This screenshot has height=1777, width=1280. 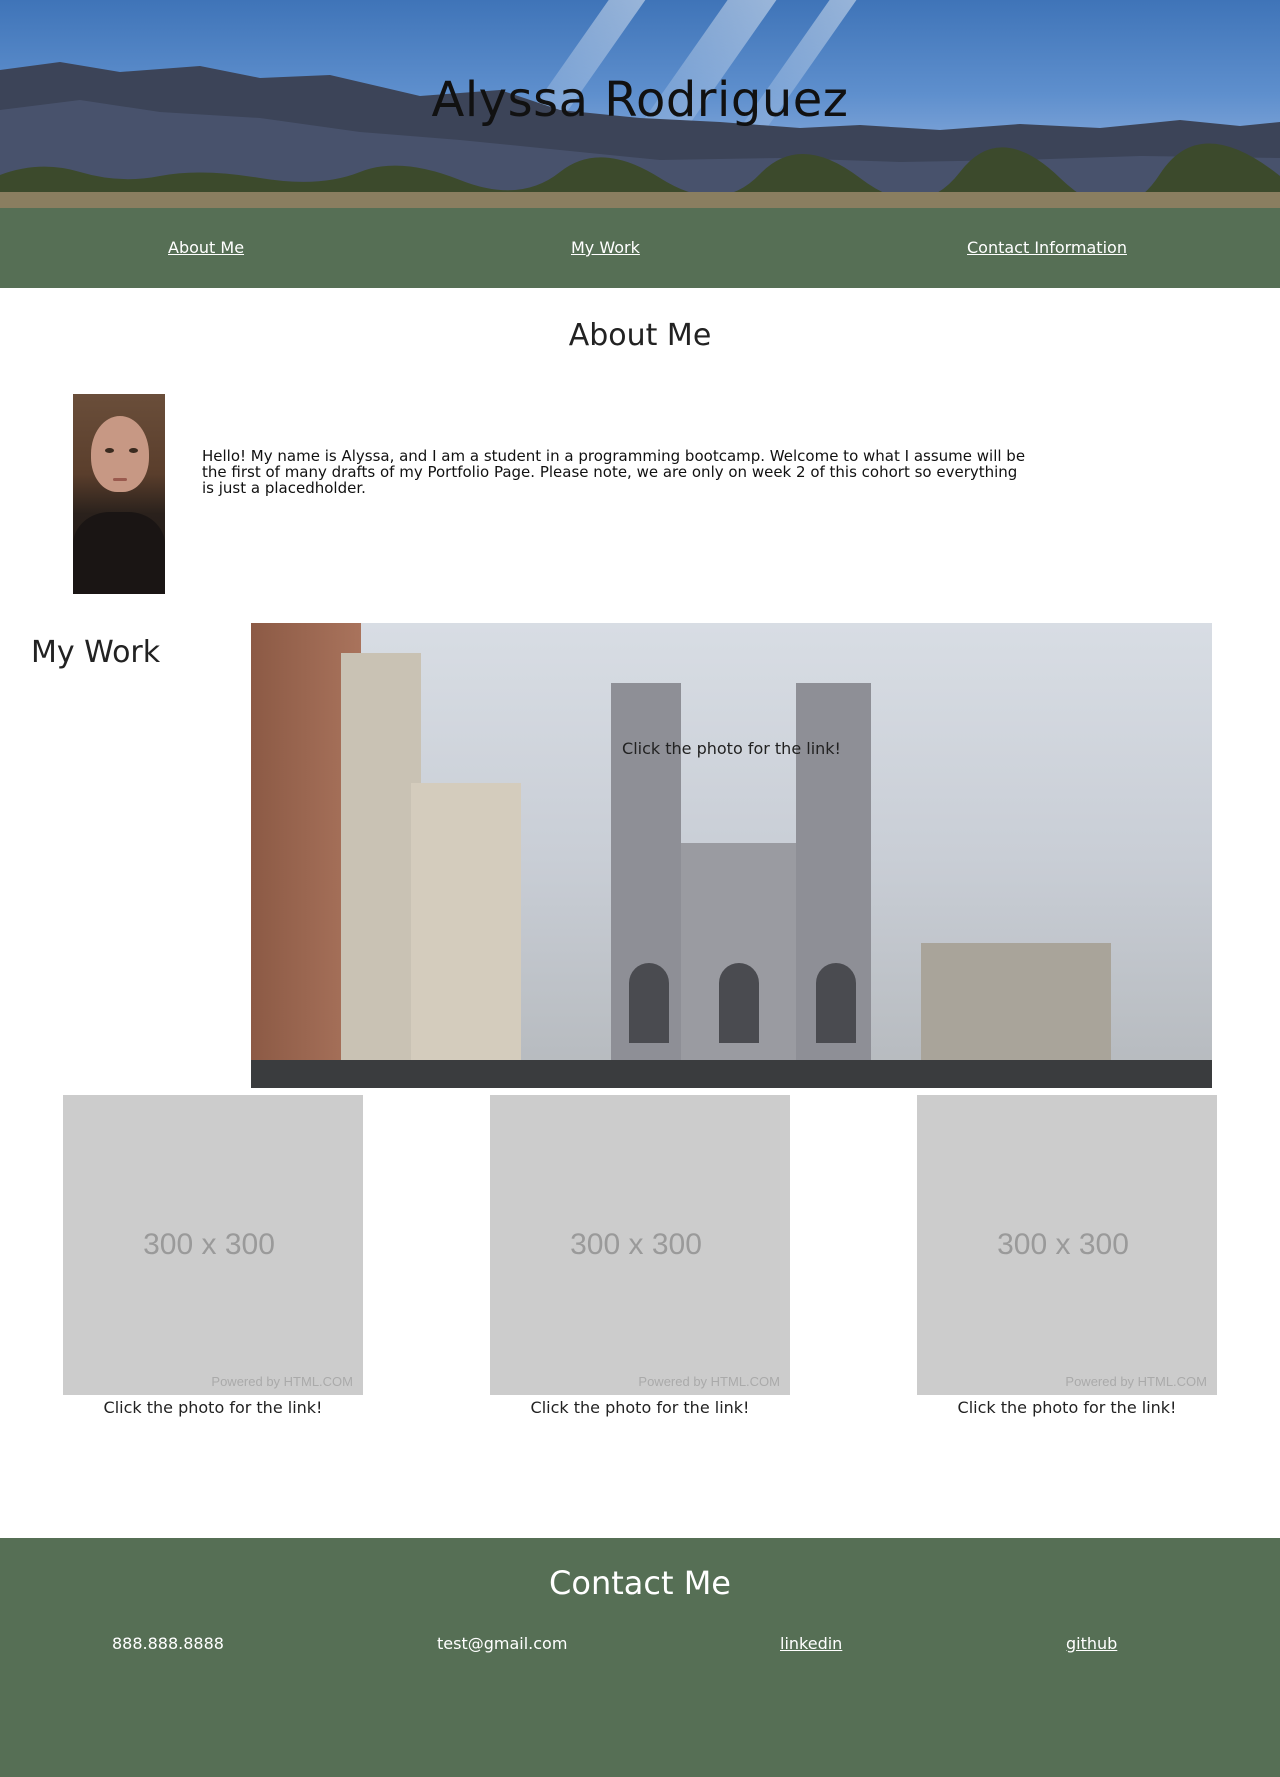 What do you see at coordinates (811, 1643) in the screenshot?
I see `linkedin-link: linkedin` at bounding box center [811, 1643].